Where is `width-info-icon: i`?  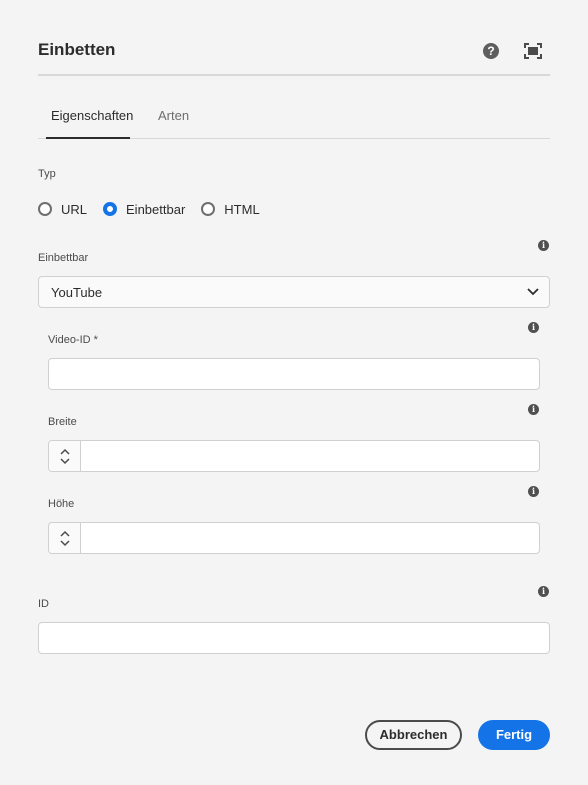
width-info-icon: i is located at coordinates (533, 409).